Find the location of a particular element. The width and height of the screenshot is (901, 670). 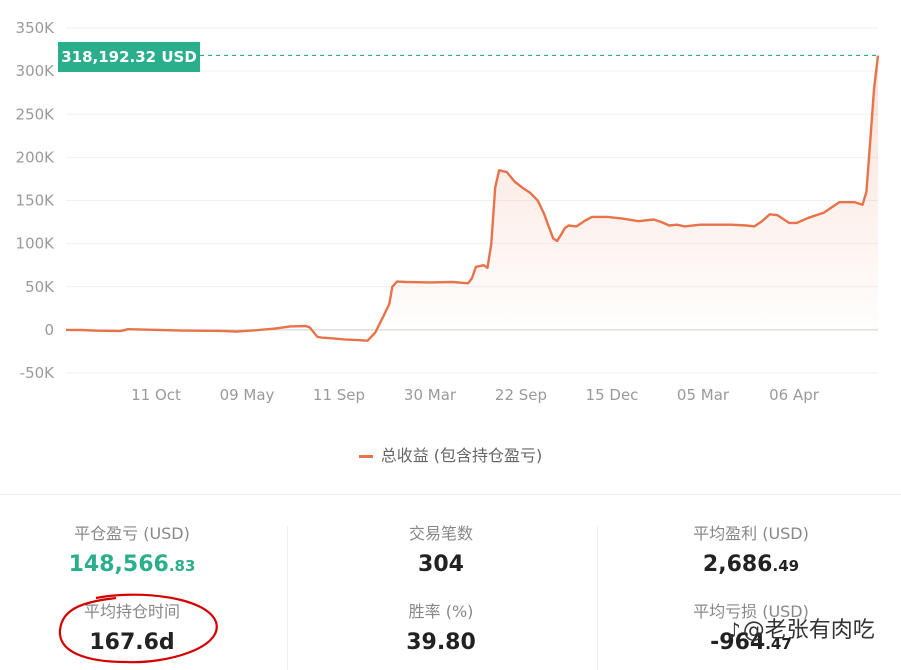

watermark: ♪@老张有肉吃 is located at coordinates (801, 628).